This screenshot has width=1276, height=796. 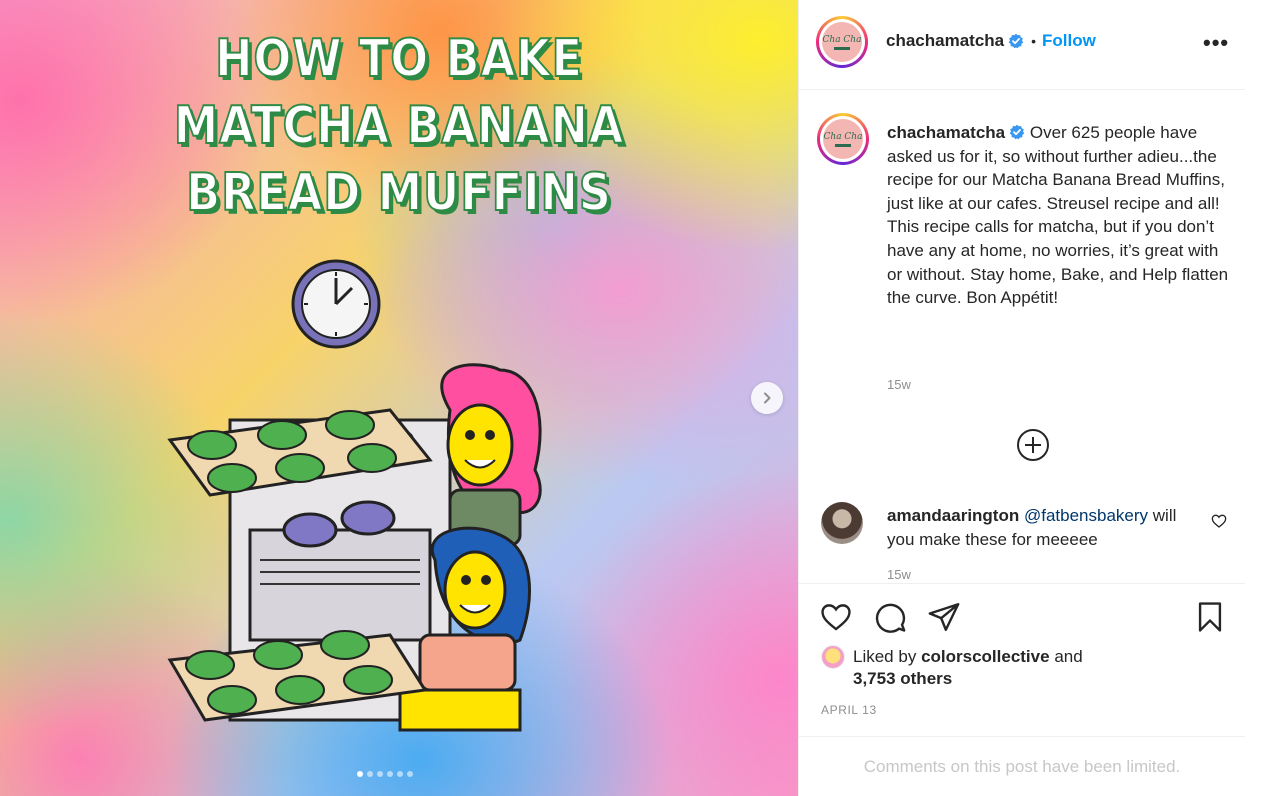 What do you see at coordinates (899, 384) in the screenshot?
I see `caption-timestamp: 15w` at bounding box center [899, 384].